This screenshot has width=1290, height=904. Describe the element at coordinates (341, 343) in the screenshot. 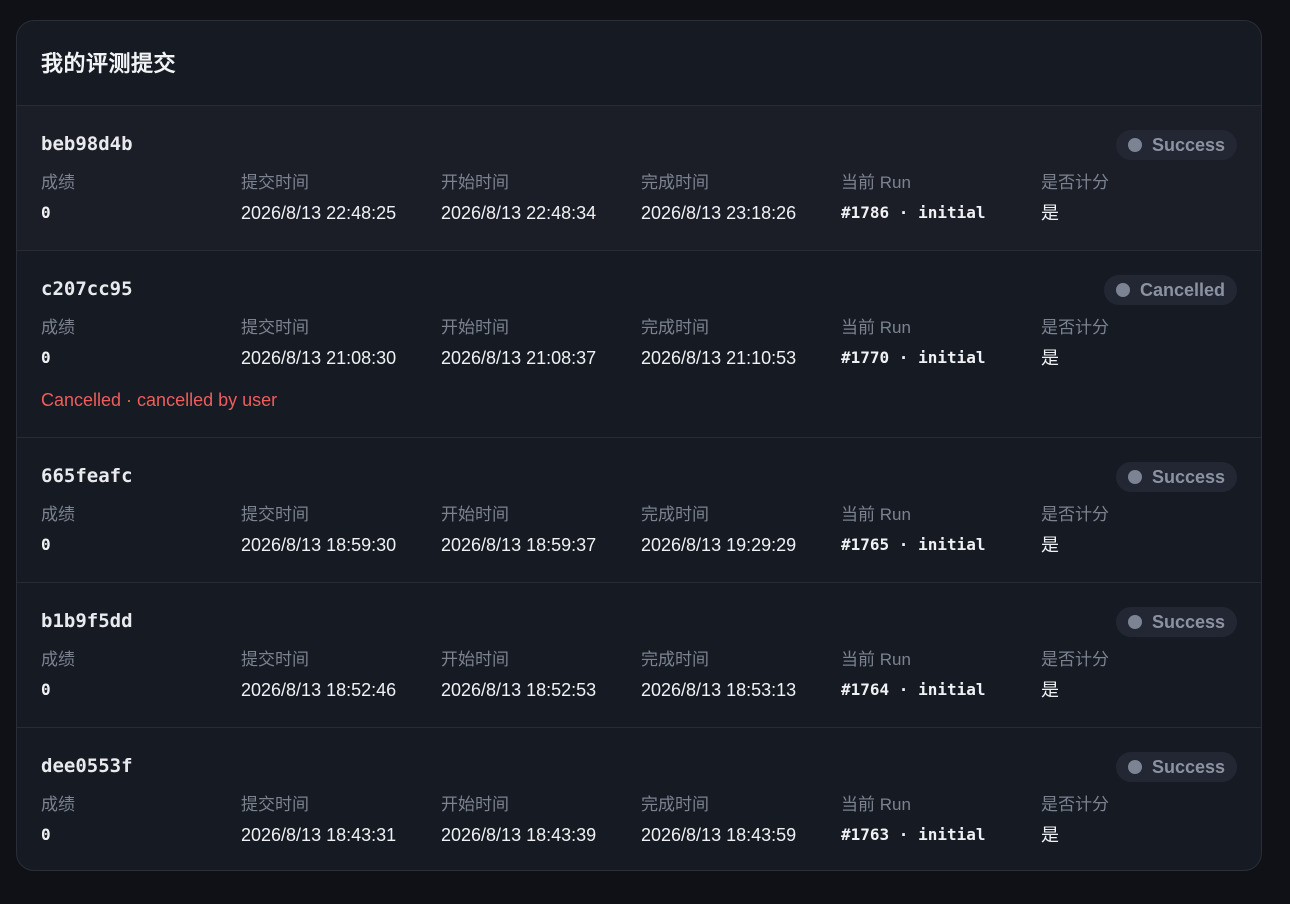

I see `field-submit-time: 提交时间 2026/8/13 21:08:30` at that location.